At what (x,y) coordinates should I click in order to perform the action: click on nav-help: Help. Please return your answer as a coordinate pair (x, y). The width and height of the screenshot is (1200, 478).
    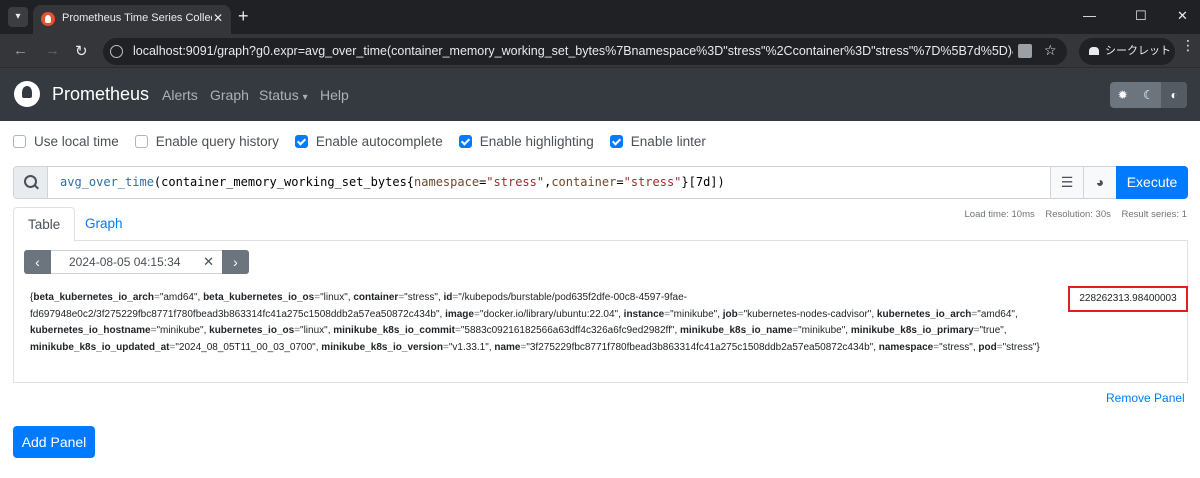
    Looking at the image, I should click on (334, 95).